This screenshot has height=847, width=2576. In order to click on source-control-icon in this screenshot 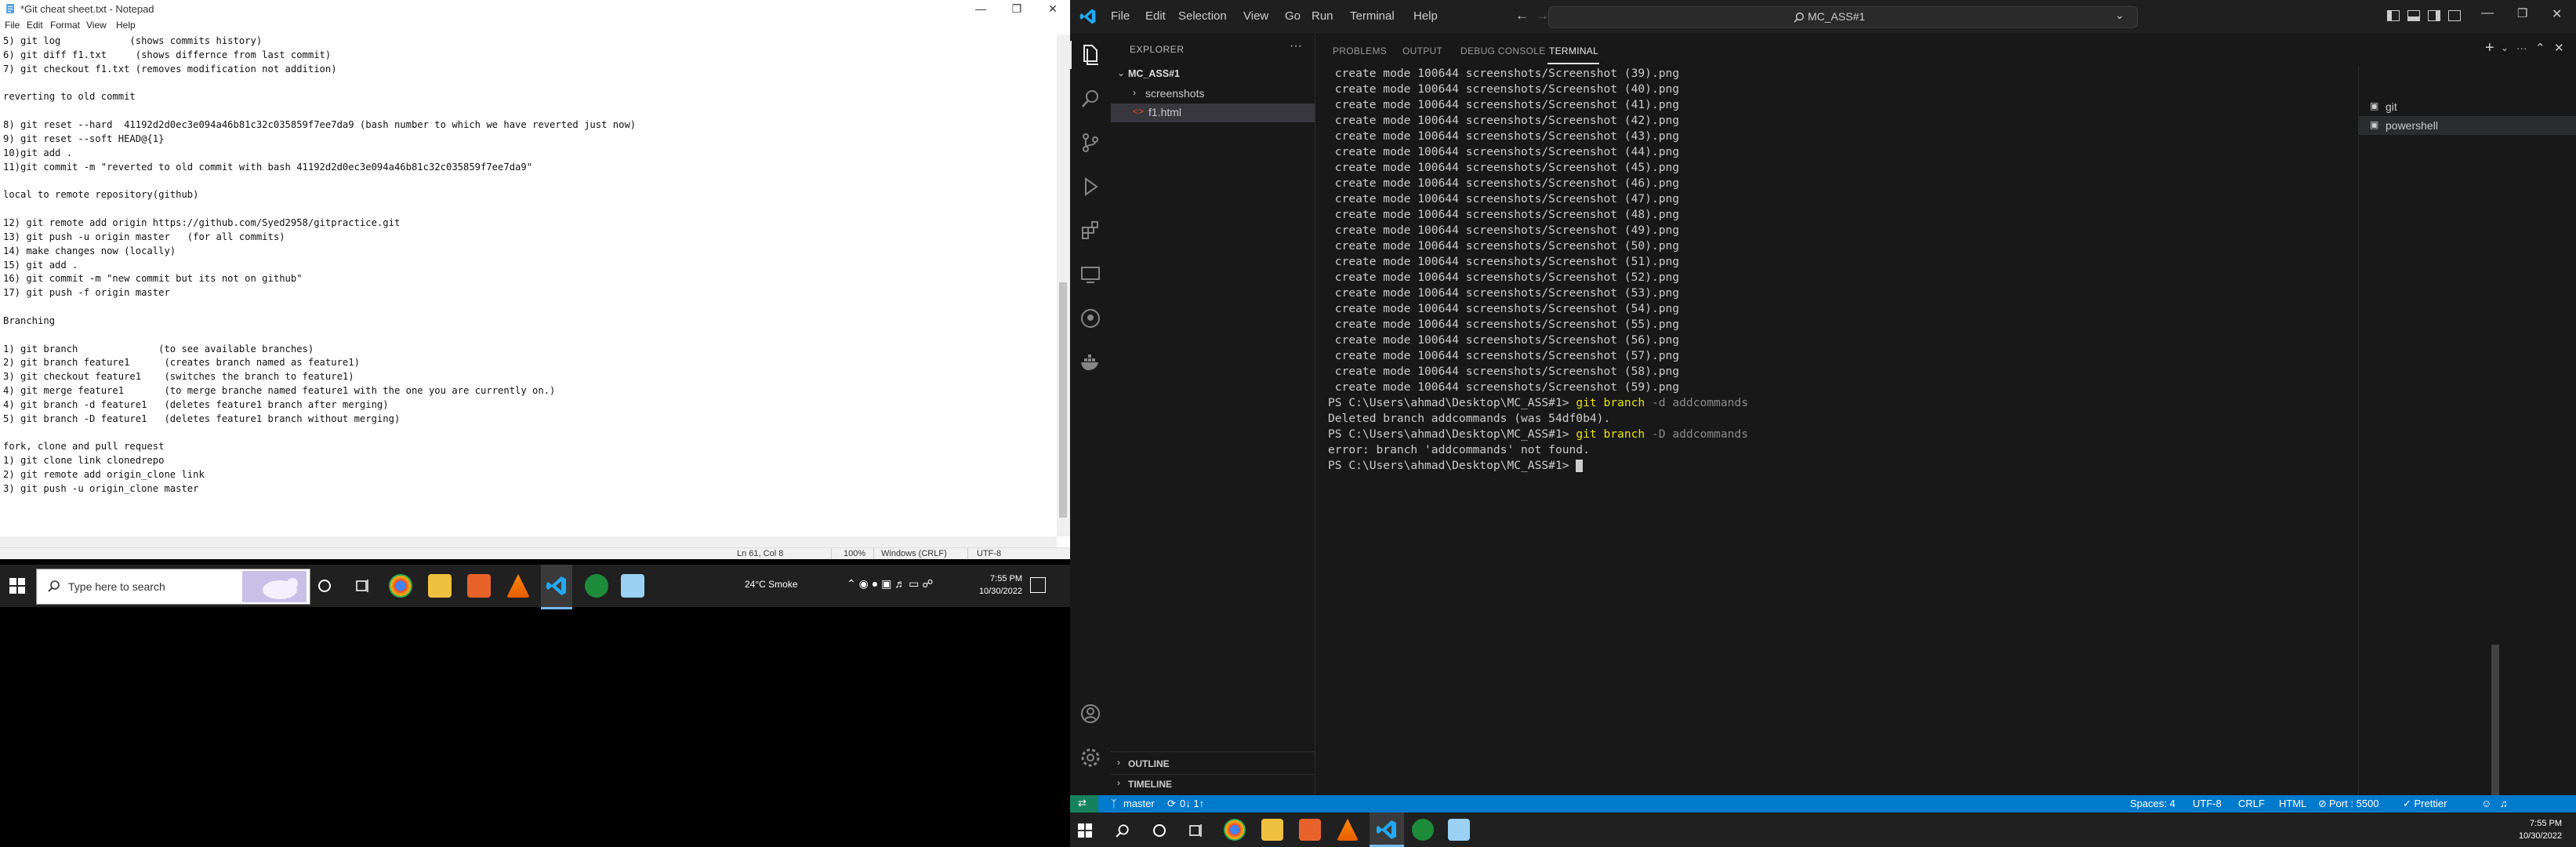, I will do `click(1090, 142)`.